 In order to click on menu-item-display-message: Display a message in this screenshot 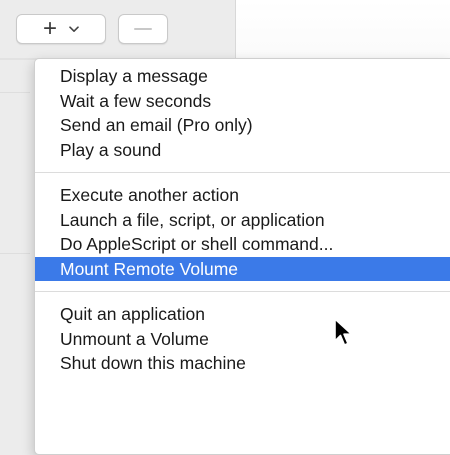, I will do `click(242, 76)`.